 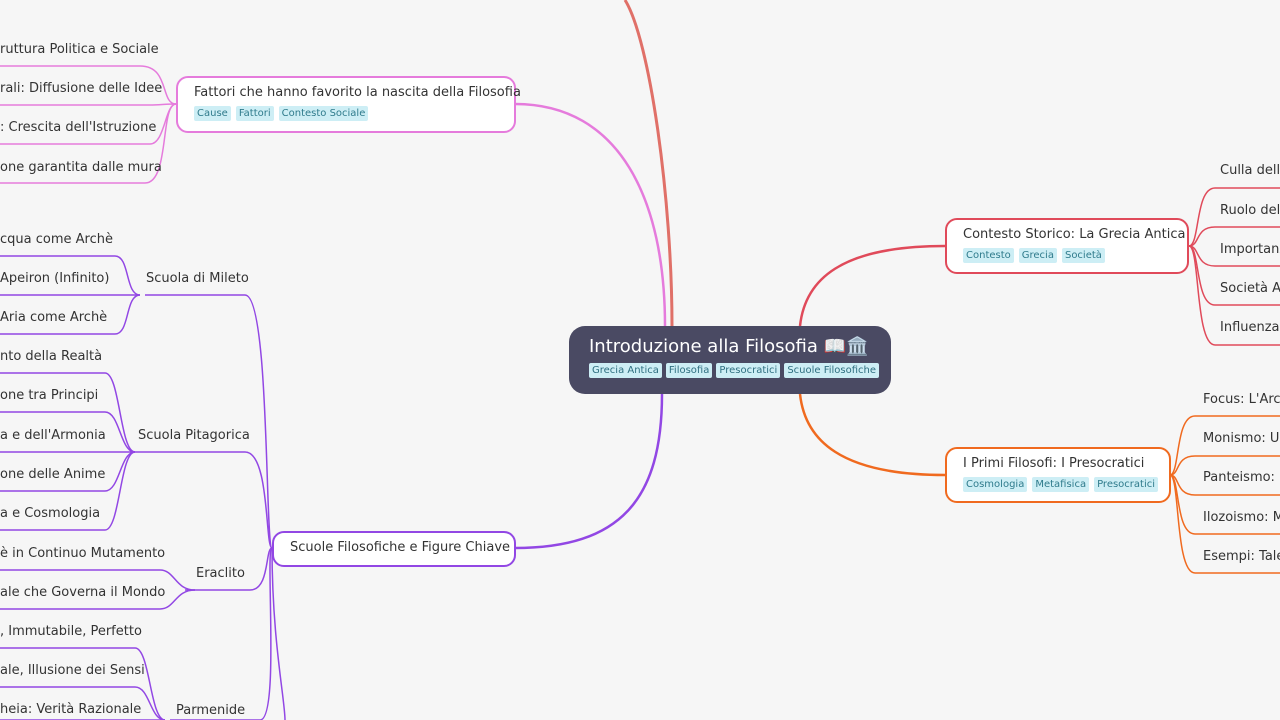 I want to click on leaf-node: rali: Diffusione delle Idee, so click(x=81, y=88).